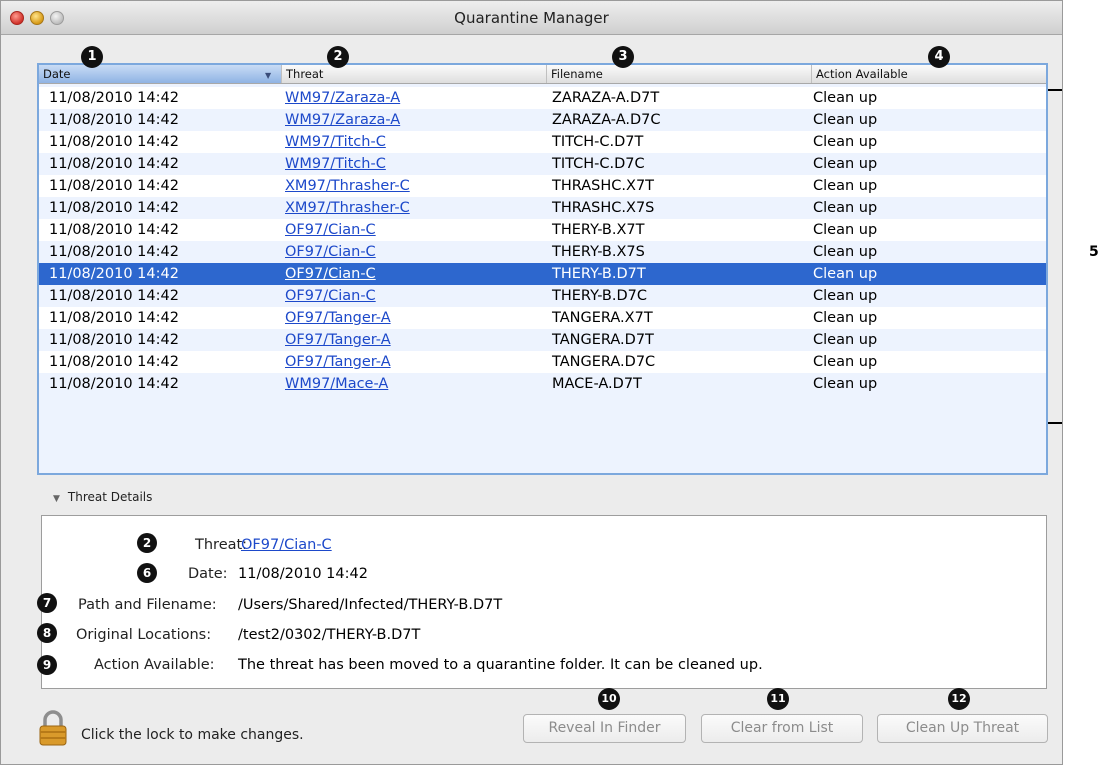 This screenshot has height=765, width=1118. I want to click on row-filename: TANGERA.X7T, so click(602, 318).